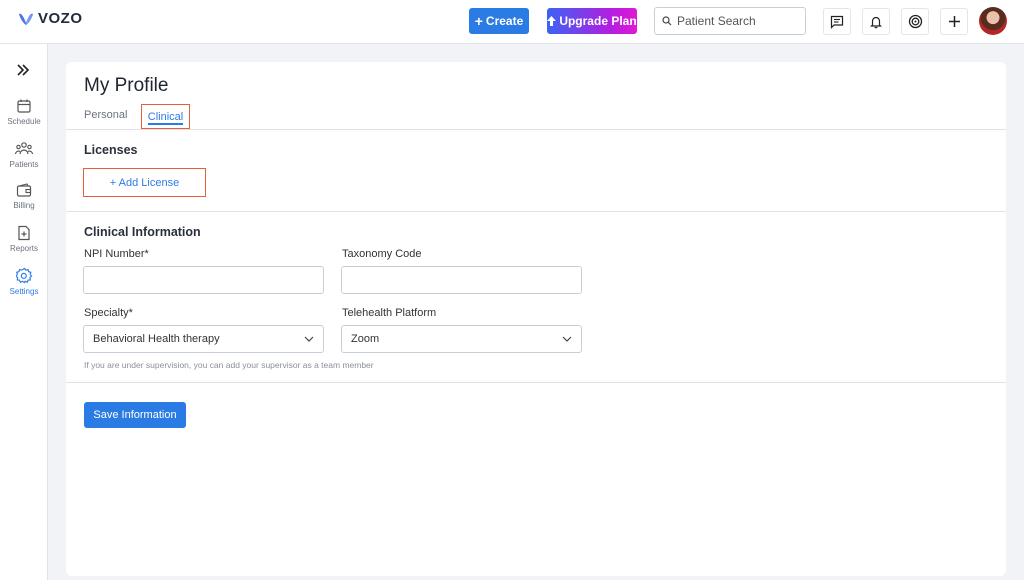 This screenshot has height=580, width=1024. I want to click on report-icon, so click(24, 233).